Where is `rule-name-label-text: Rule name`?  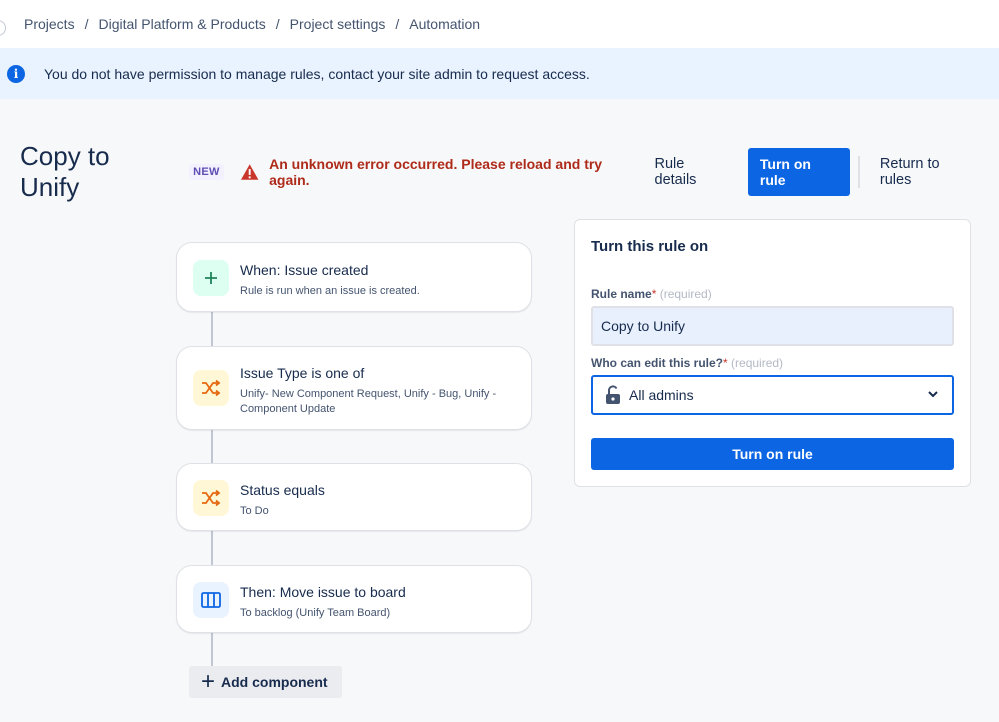
rule-name-label-text: Rule name is located at coordinates (621, 294).